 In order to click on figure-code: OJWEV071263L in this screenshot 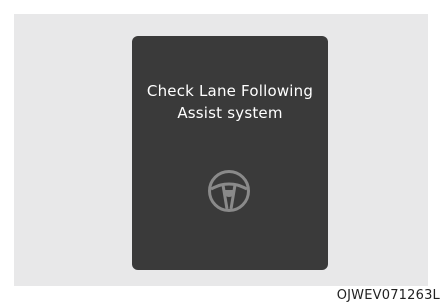, I will do `click(388, 295)`.